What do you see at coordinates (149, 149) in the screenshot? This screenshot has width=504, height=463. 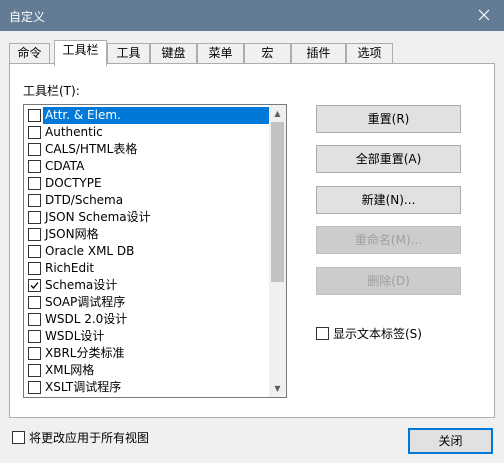 I see `list-item: CALS/HTML表格` at bounding box center [149, 149].